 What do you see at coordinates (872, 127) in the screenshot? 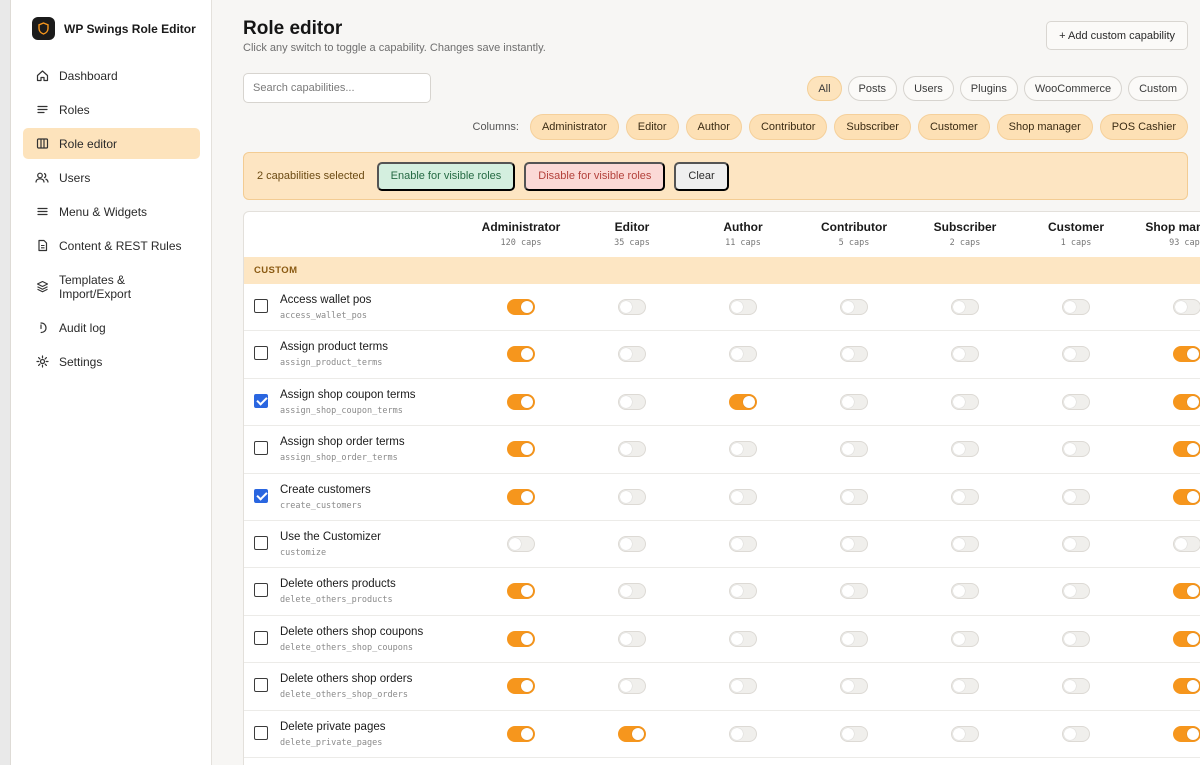
I see `column-chip-subscriber: Subscriber` at bounding box center [872, 127].